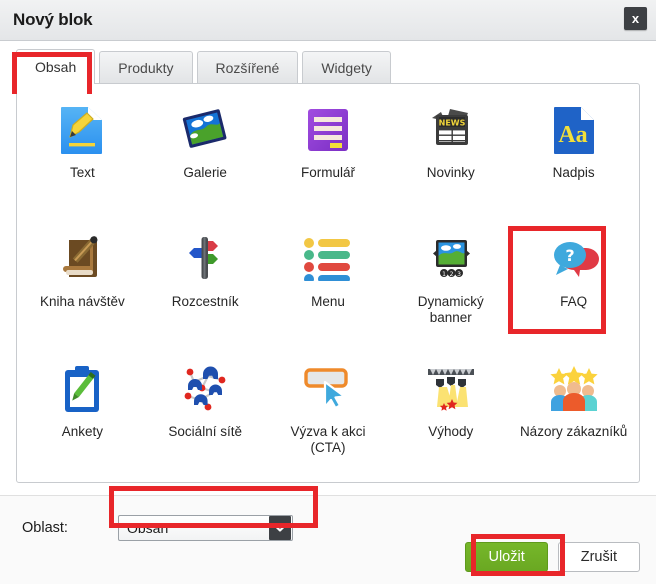  I want to click on tab-widgety: Widgety, so click(346, 67).